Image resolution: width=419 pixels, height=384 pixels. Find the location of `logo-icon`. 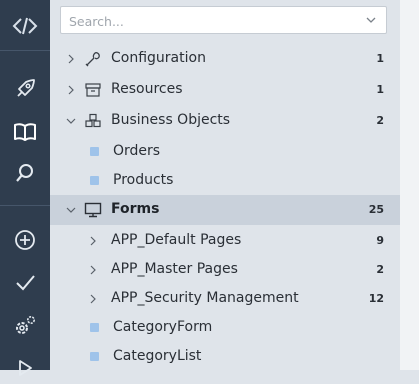

logo-icon is located at coordinates (25, 26).